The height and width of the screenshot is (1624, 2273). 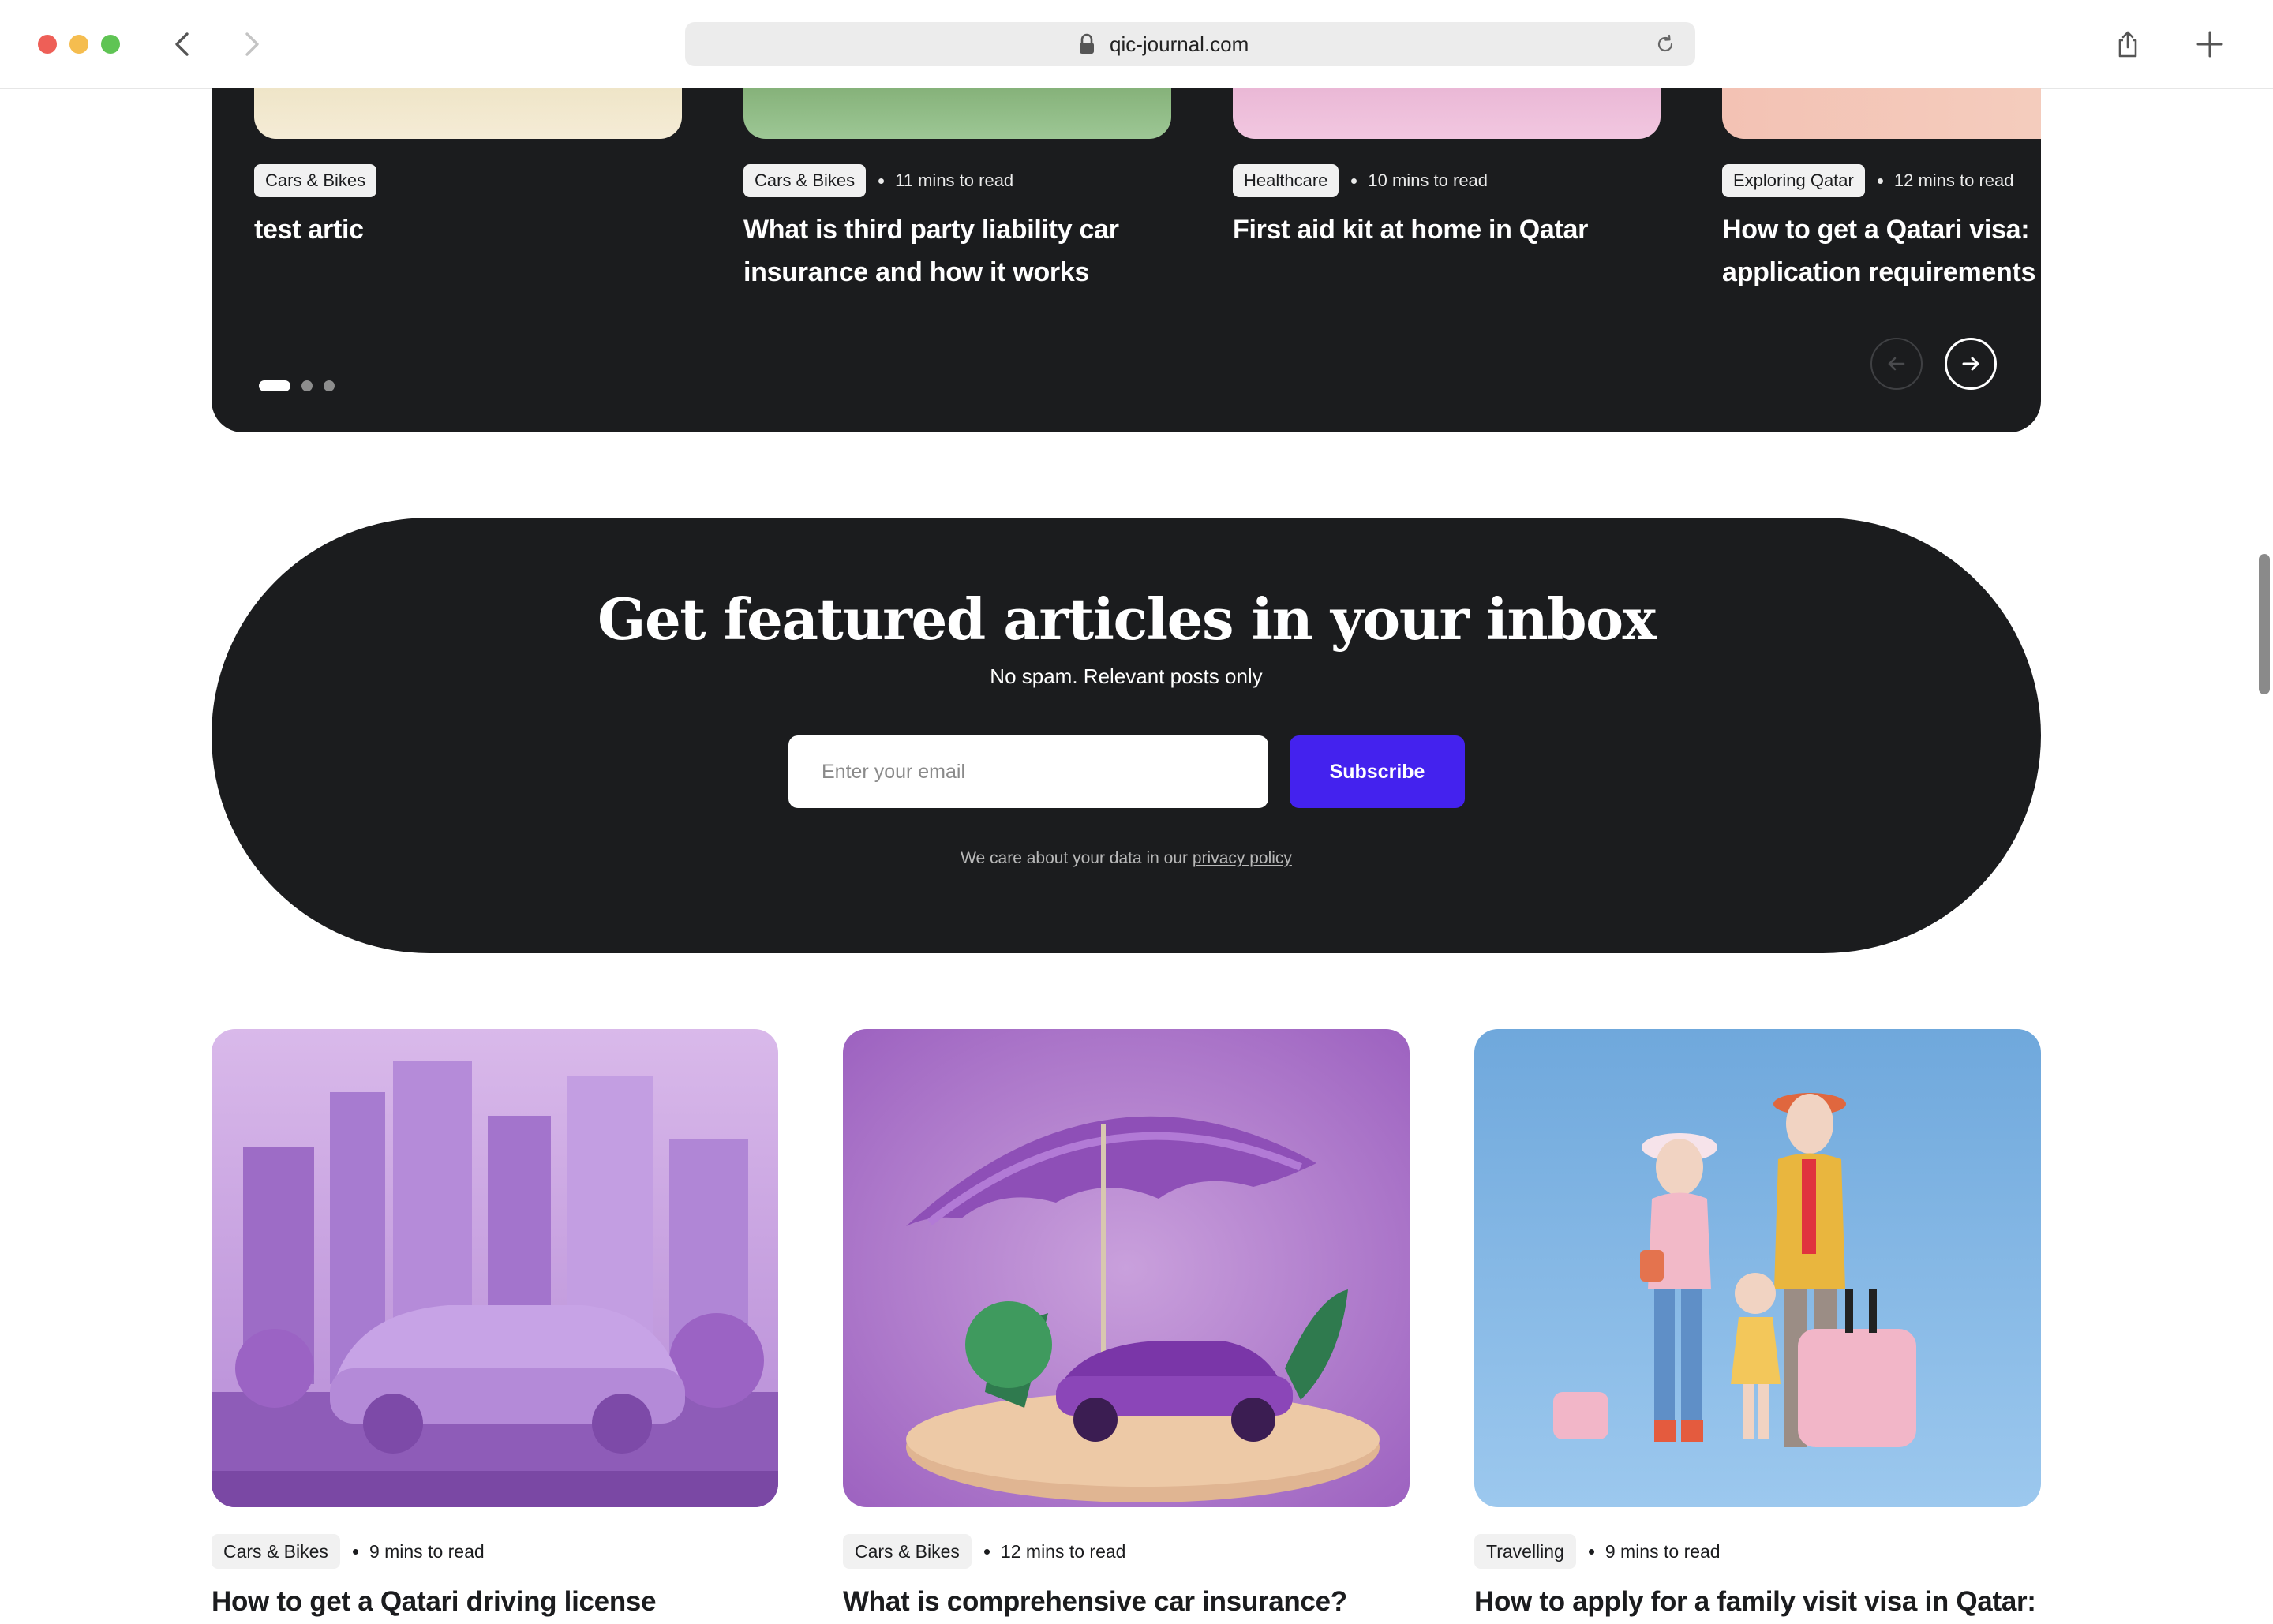 What do you see at coordinates (1075, 858) in the screenshot?
I see `privacy-note-text: We care about your data in our` at bounding box center [1075, 858].